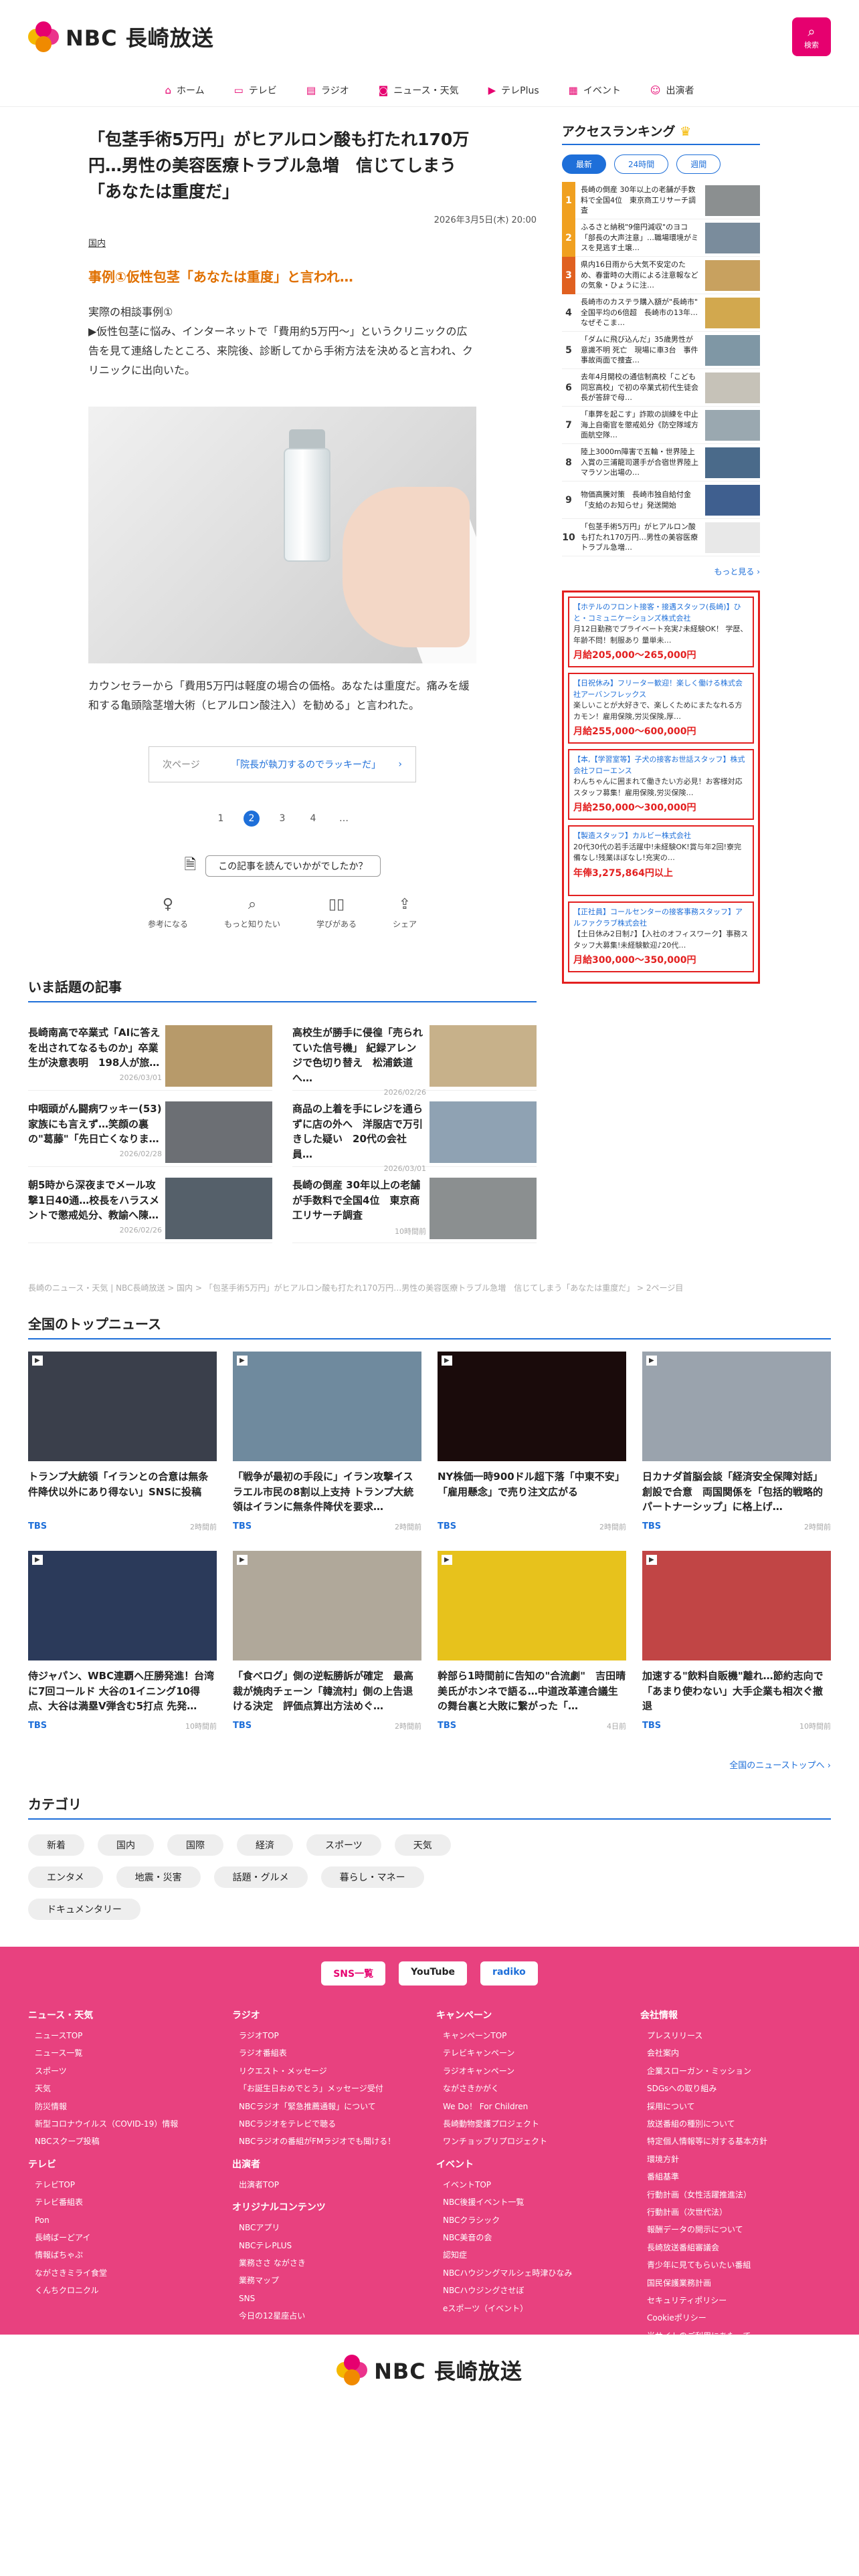 The width and height of the screenshot is (859, 2576). Describe the element at coordinates (735, 2053) in the screenshot. I see `footer-link: 会社案内` at that location.